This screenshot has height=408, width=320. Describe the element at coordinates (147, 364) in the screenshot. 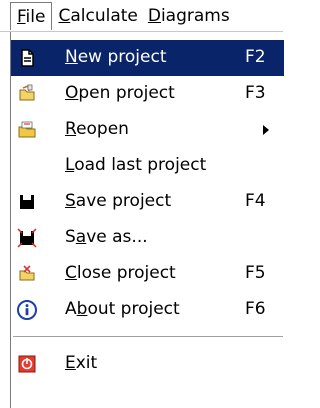

I see `menu-item-exit: Exit` at that location.